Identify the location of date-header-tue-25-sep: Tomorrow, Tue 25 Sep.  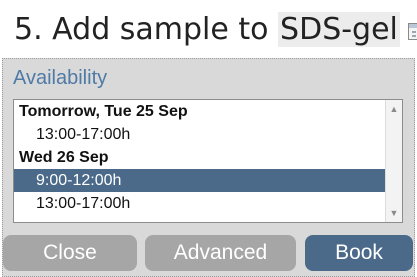
(103, 111).